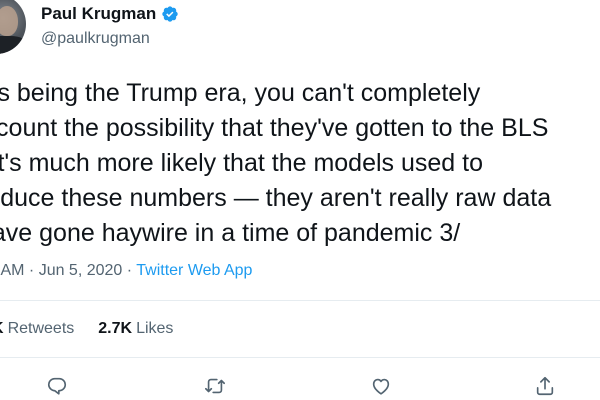  I want to click on likes-count: 2.7K, so click(115, 328).